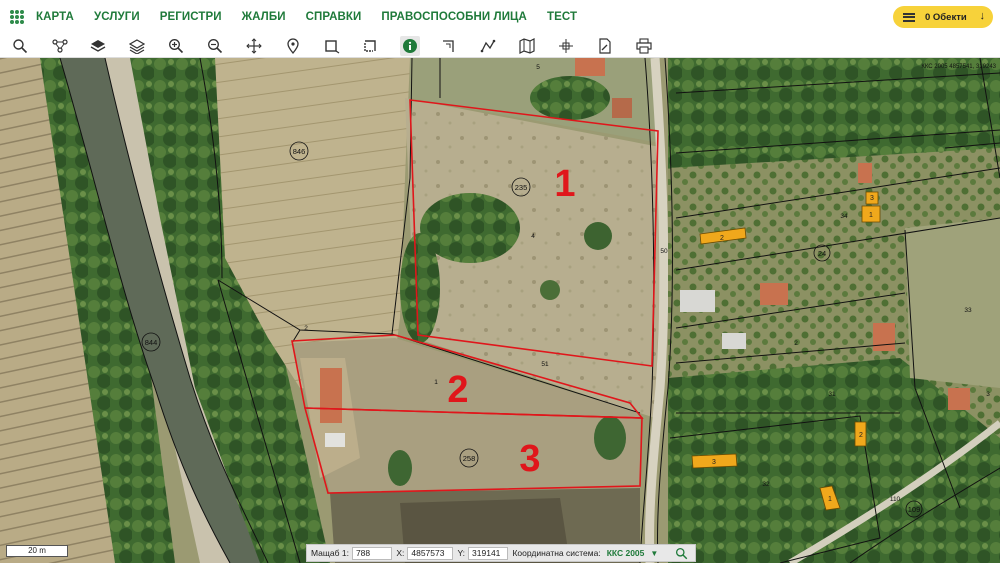 This screenshot has width=1000, height=563. I want to click on zoom-out-icon, so click(215, 46).